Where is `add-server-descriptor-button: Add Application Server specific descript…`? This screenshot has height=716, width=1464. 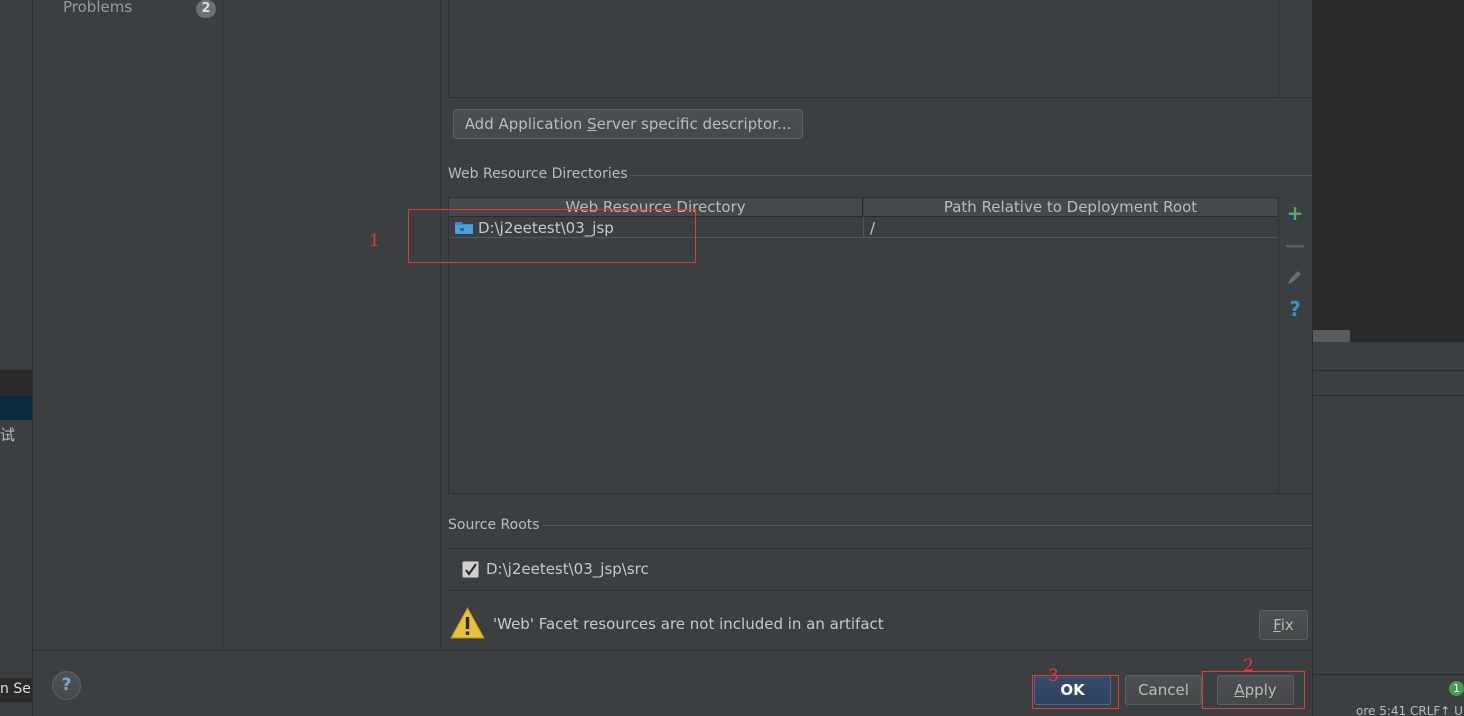 add-server-descriptor-button: Add Application Server specific descript… is located at coordinates (628, 124).